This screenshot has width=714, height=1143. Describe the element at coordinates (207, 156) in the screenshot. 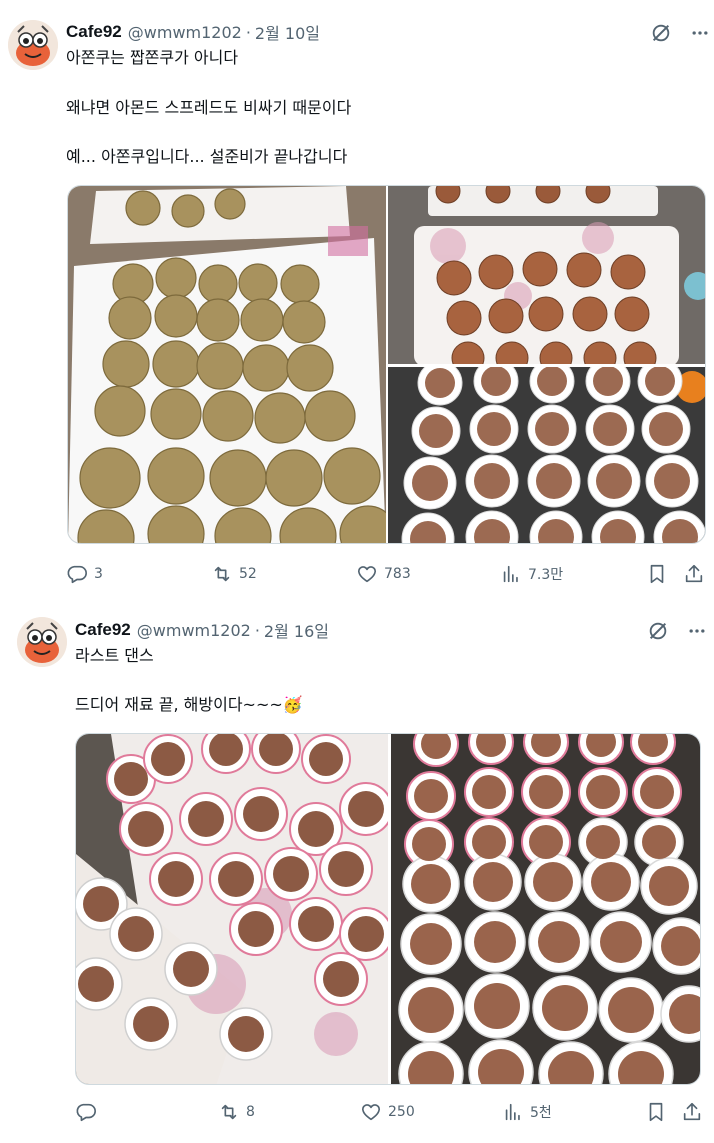

I see `post-text-line: 예... 아쫀쿠입니다... 설준비가 끝나갑니다` at that location.